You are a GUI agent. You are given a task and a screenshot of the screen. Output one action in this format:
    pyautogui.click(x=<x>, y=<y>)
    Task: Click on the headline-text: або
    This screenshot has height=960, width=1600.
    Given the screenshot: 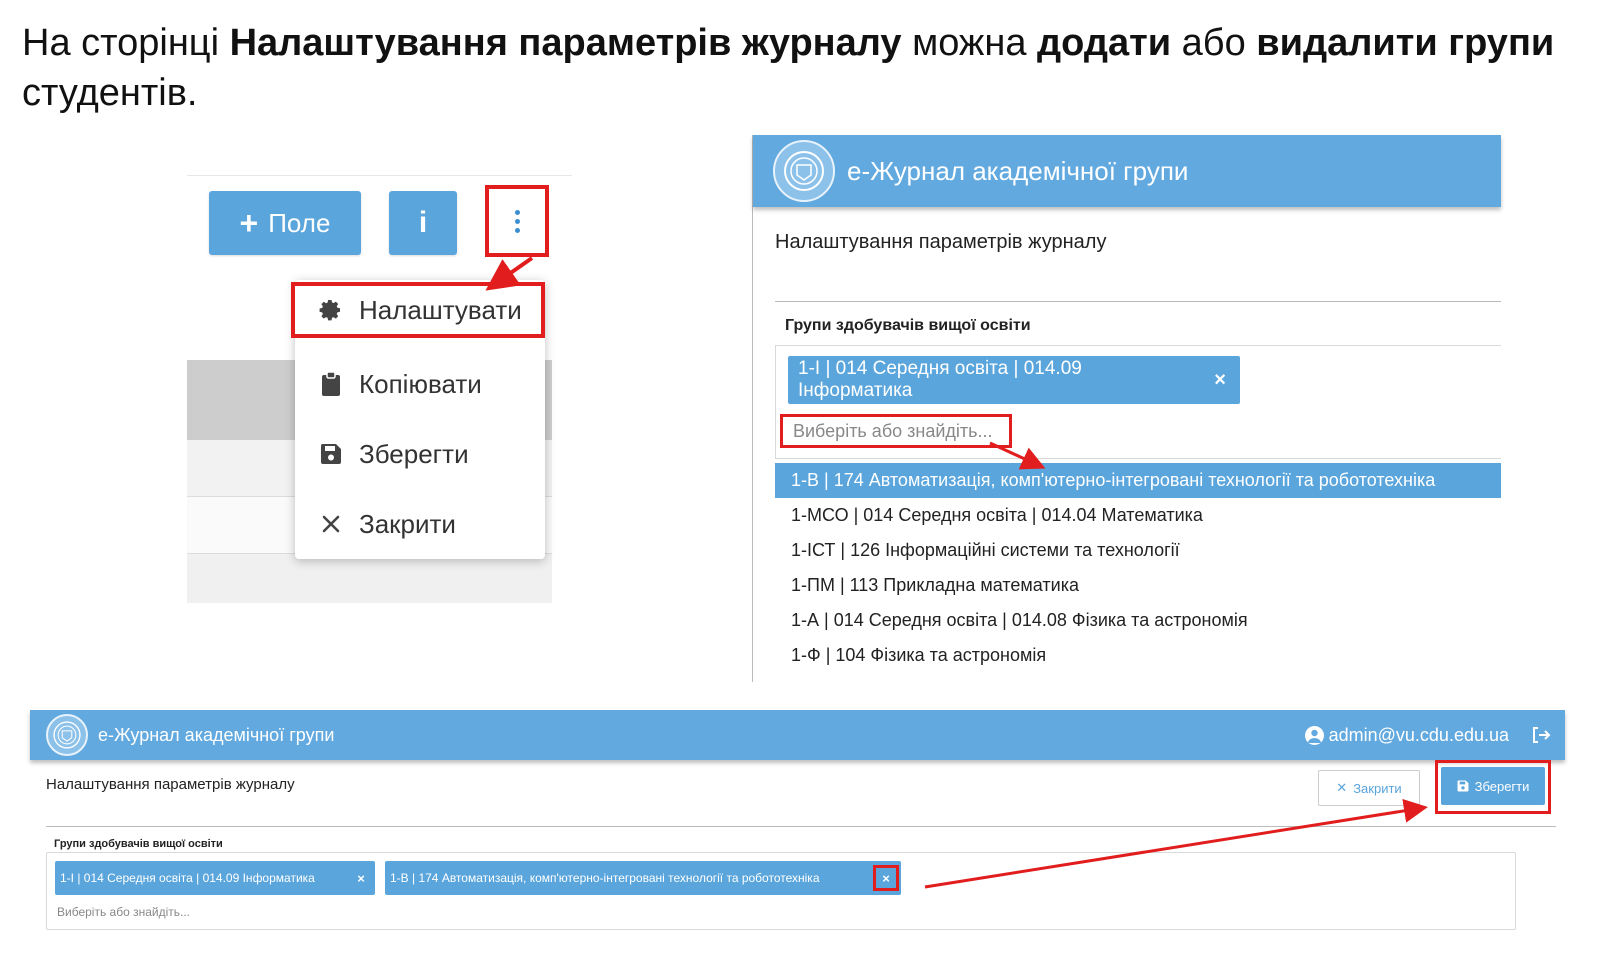 What is the action you would take?
    pyautogui.click(x=1214, y=43)
    